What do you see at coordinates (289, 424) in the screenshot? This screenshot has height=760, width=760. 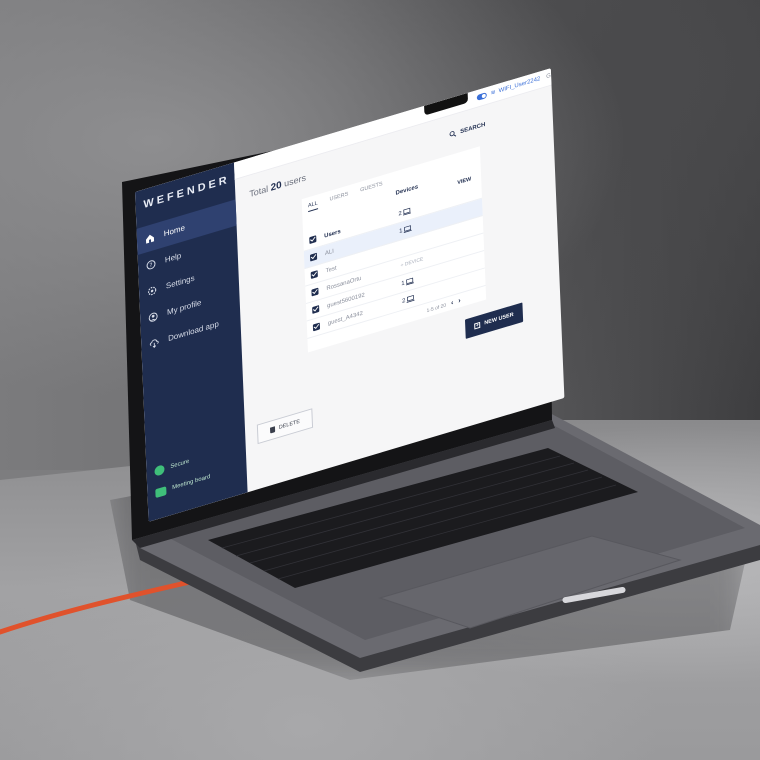 I see `delete-label: DELETE` at bounding box center [289, 424].